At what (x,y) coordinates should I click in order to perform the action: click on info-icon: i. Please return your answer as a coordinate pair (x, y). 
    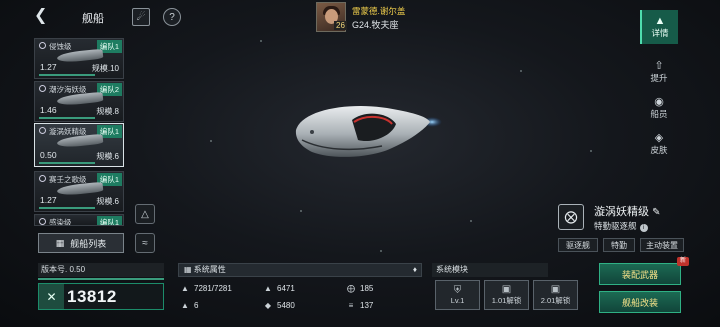
    Looking at the image, I should click on (643, 228).